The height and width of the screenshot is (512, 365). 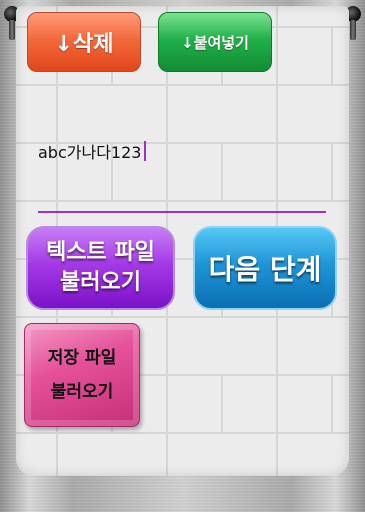 I want to click on next-step-label: 다음 단계, so click(x=265, y=269).